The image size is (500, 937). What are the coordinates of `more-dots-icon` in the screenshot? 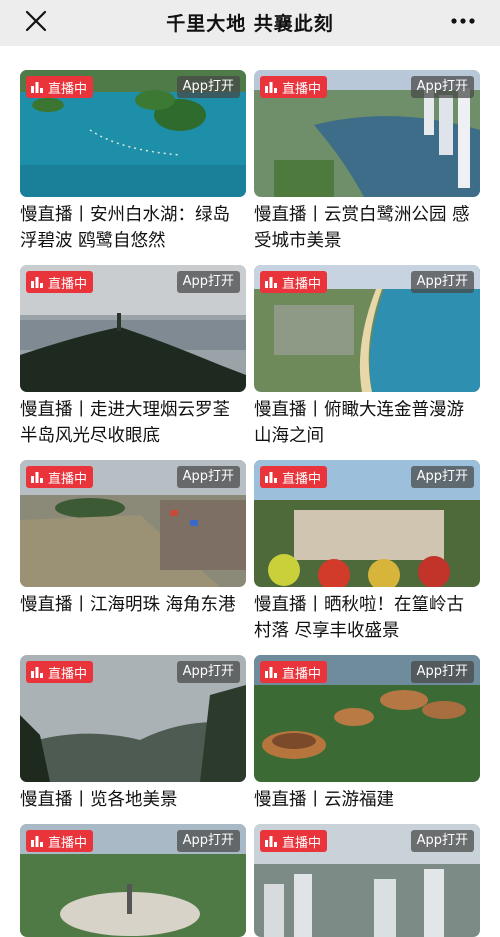 It's located at (463, 21).